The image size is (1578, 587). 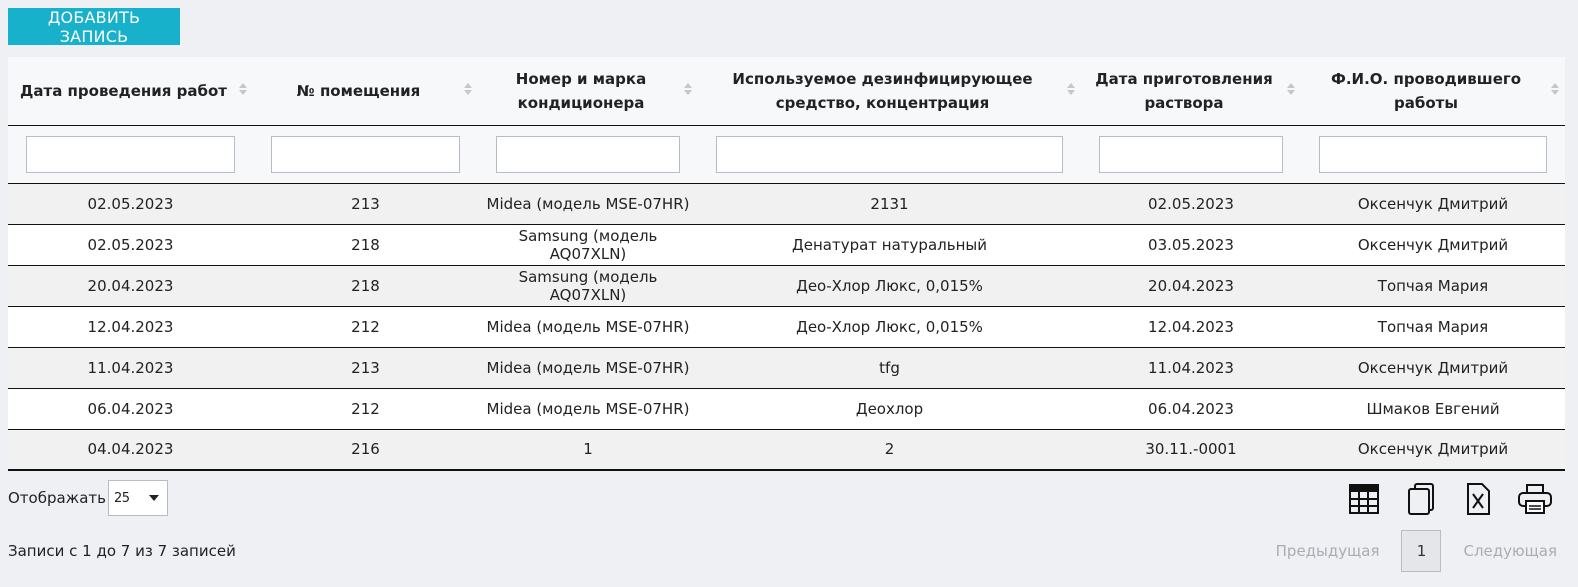 I want to click on print-button, so click(x=1534, y=499).